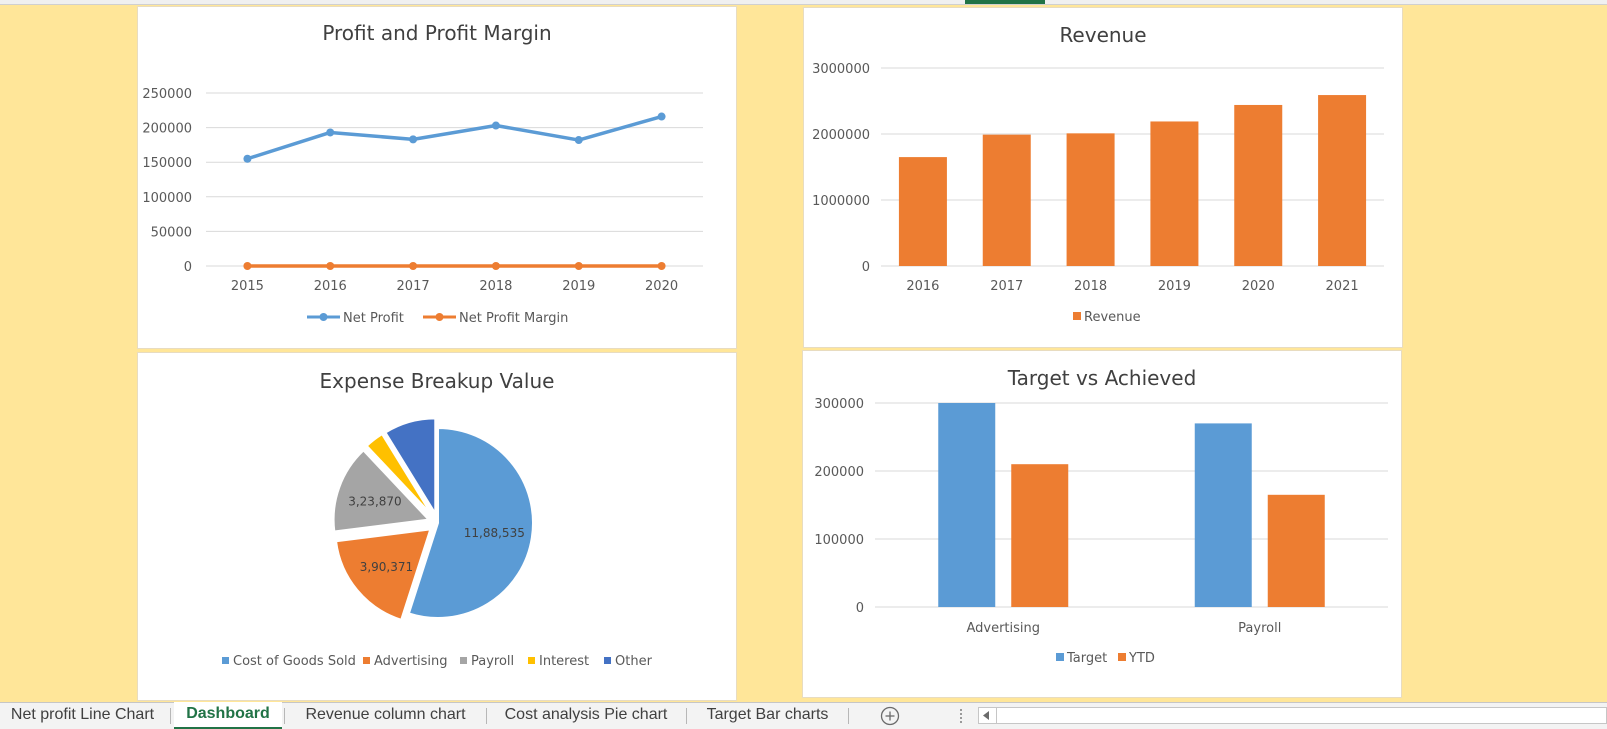 Image resolution: width=1607 pixels, height=729 pixels. What do you see at coordinates (841, 135) in the screenshot?
I see `y-tick-label: 2000000` at bounding box center [841, 135].